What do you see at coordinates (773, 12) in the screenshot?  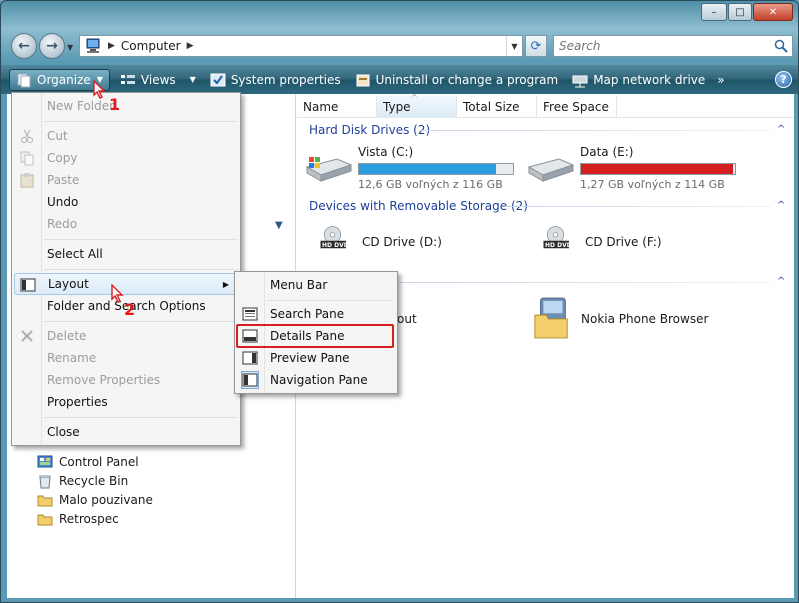 I see `close-window-button: ✕` at bounding box center [773, 12].